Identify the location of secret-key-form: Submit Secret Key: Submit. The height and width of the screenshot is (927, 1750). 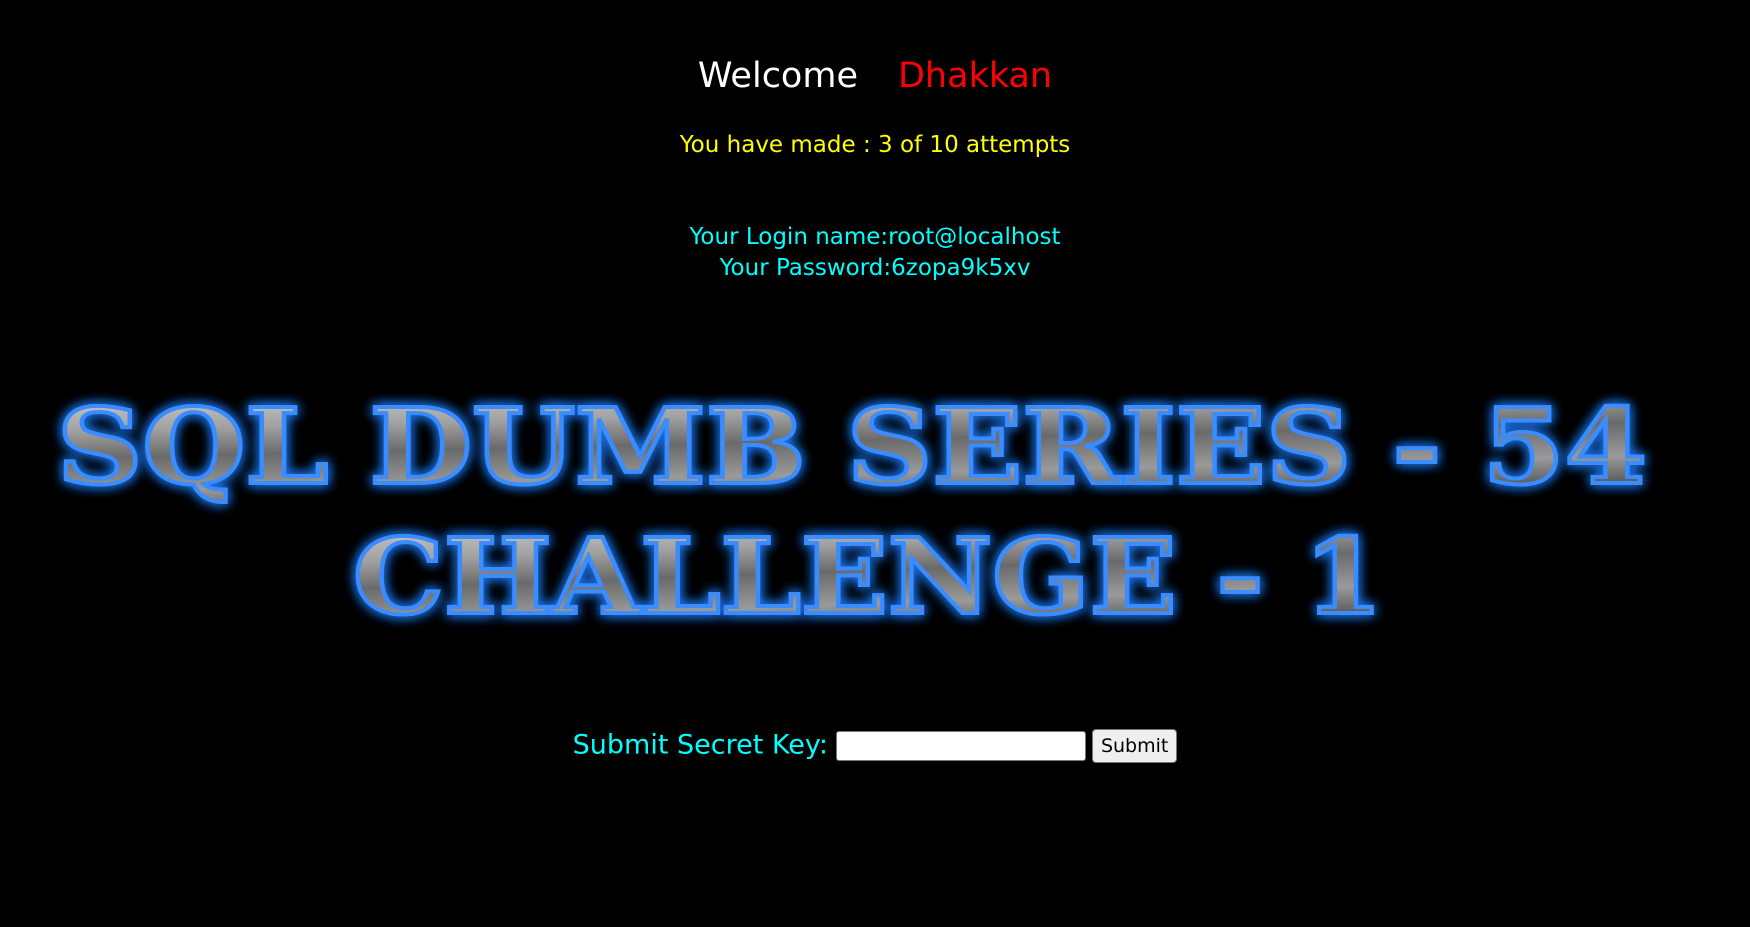
(875, 745).